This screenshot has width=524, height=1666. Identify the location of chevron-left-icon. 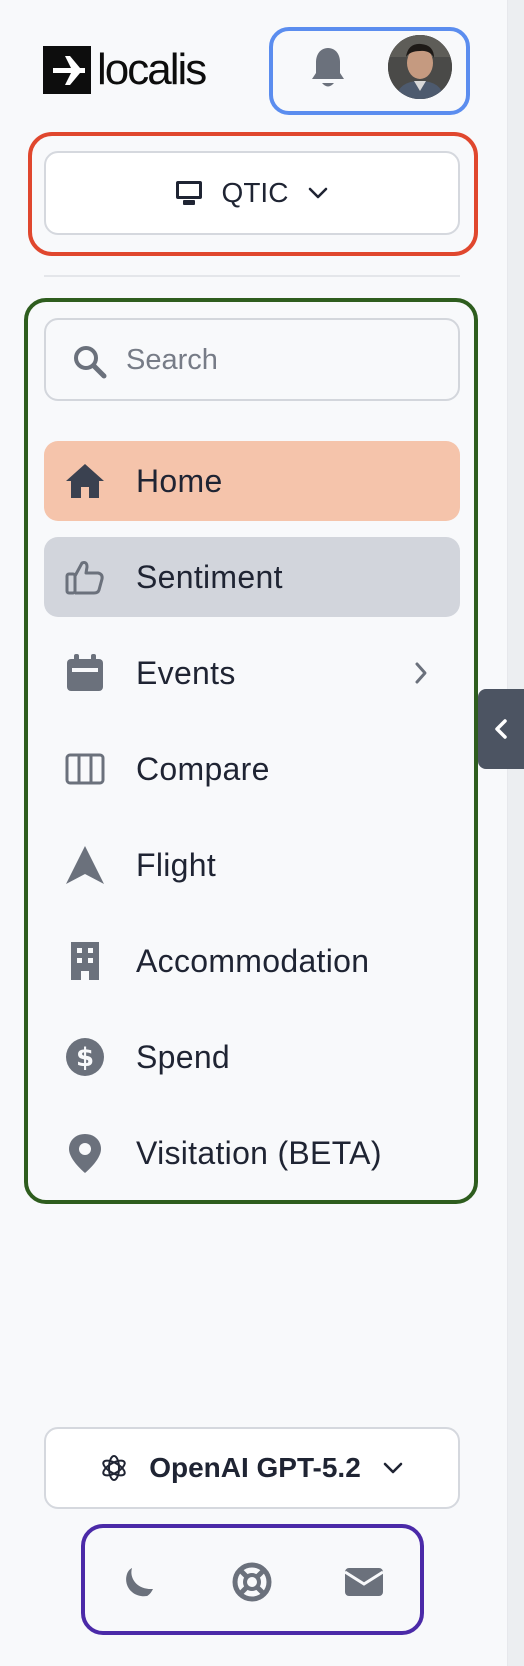
(501, 729).